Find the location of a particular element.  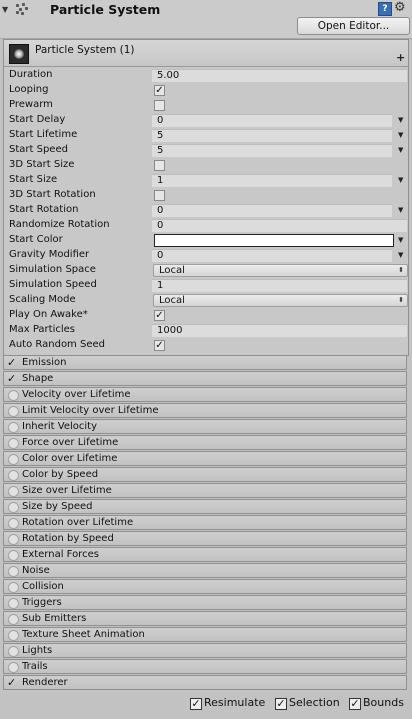

property-label: Start Delay is located at coordinates (37, 119).